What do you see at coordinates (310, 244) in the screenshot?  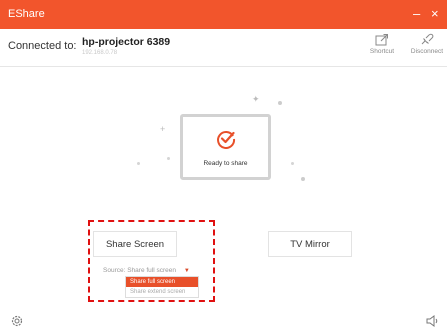 I see `tv-mirror-button: TV Mirror` at bounding box center [310, 244].